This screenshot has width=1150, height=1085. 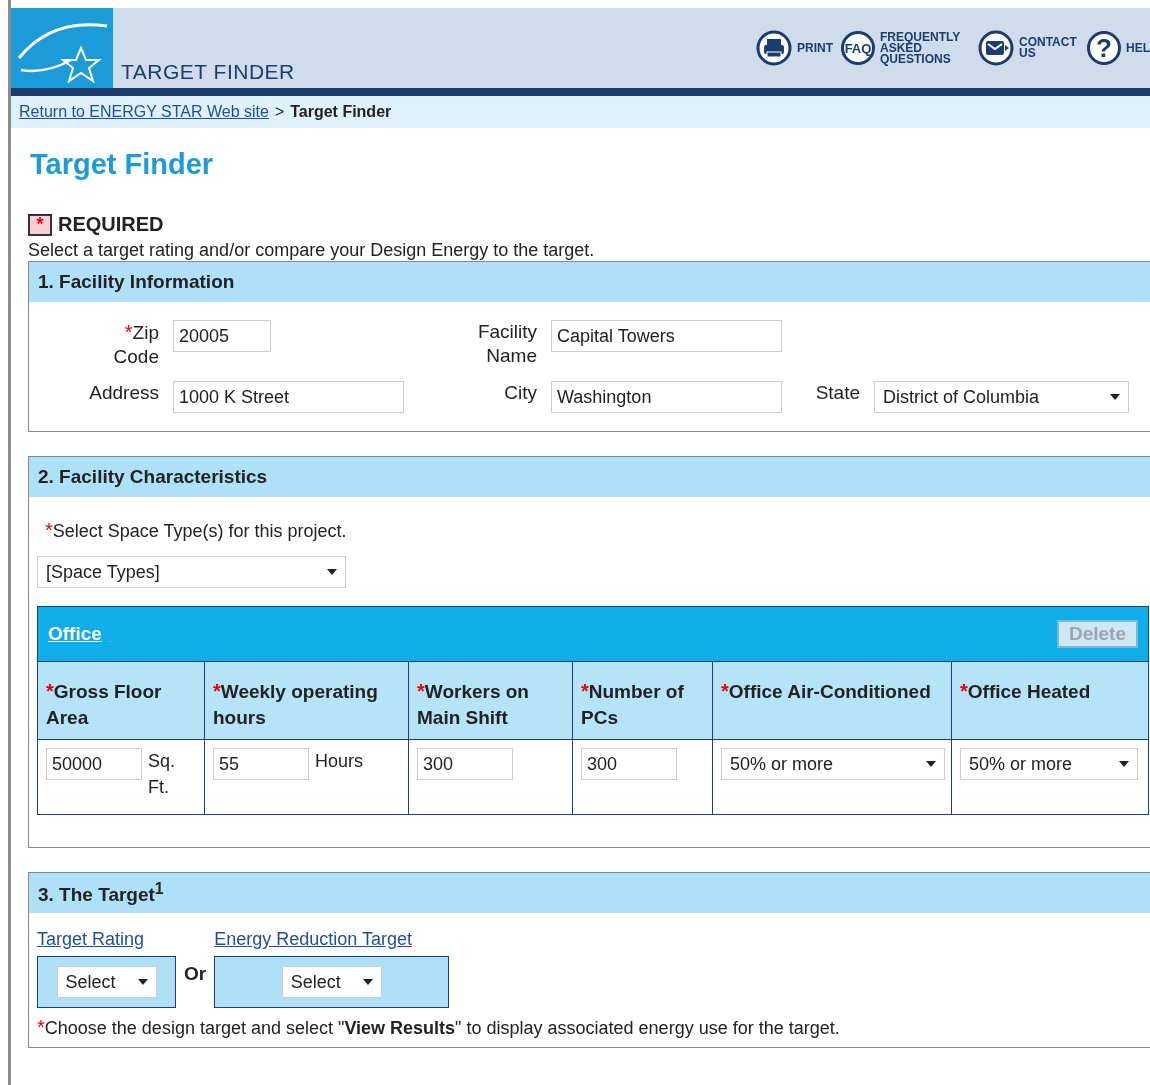 I want to click on field-label: City, so click(x=520, y=393).